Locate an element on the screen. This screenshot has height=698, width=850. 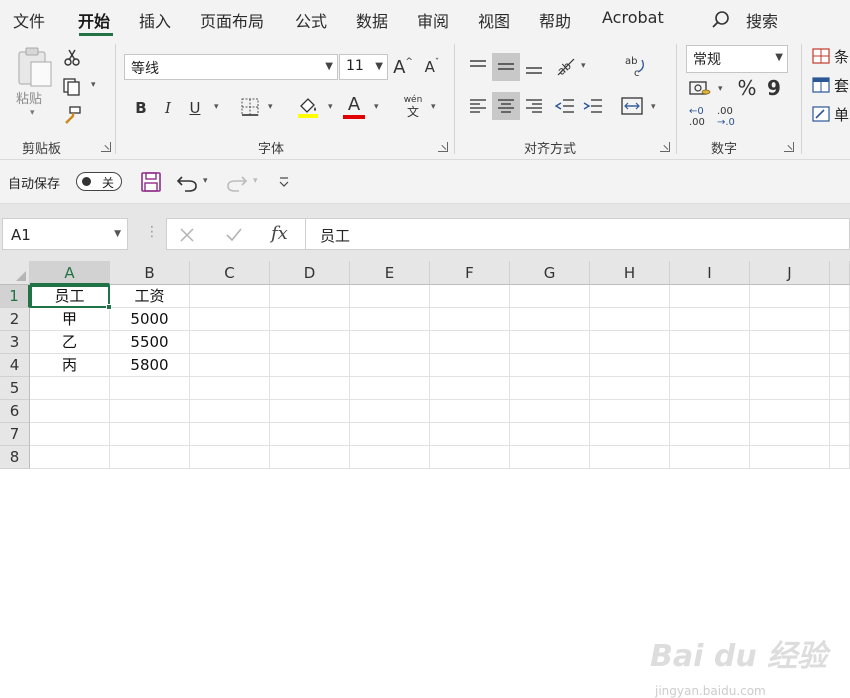
menu-view: 视图 is located at coordinates (494, 20).